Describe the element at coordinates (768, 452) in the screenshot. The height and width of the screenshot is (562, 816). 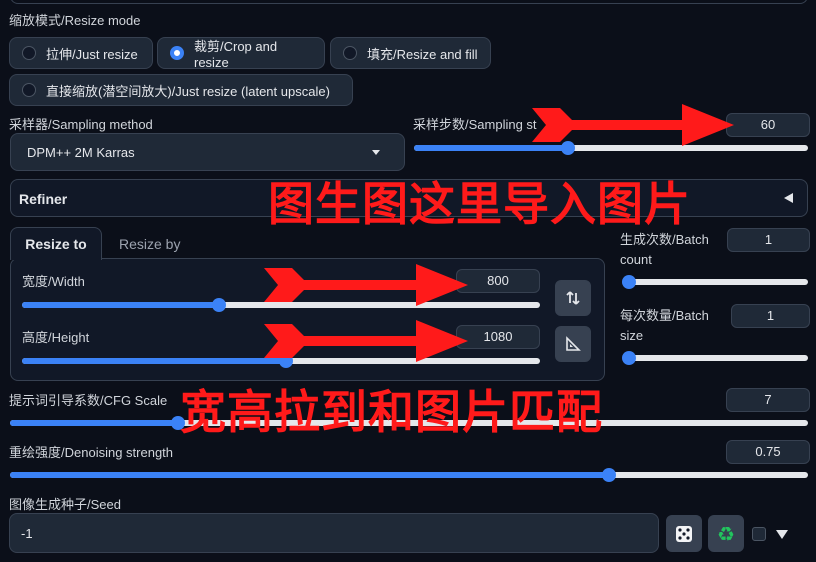
I see `denoise-input: 0.75` at that location.